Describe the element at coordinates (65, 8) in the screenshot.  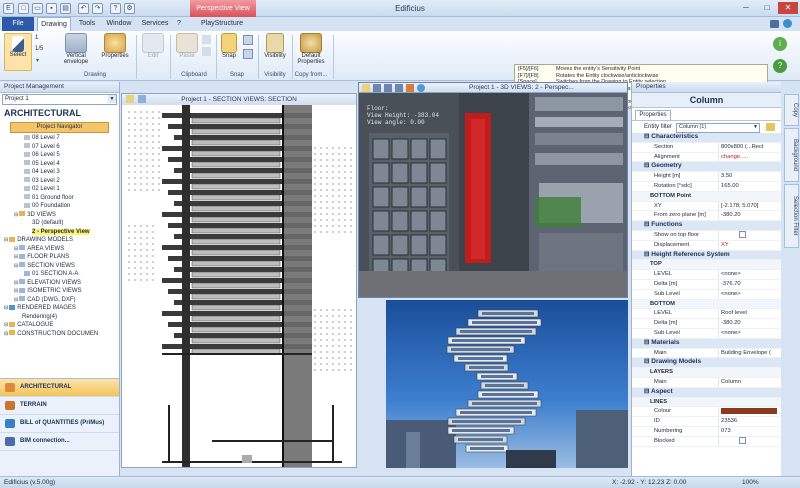
I see `print-icon: ▤` at that location.